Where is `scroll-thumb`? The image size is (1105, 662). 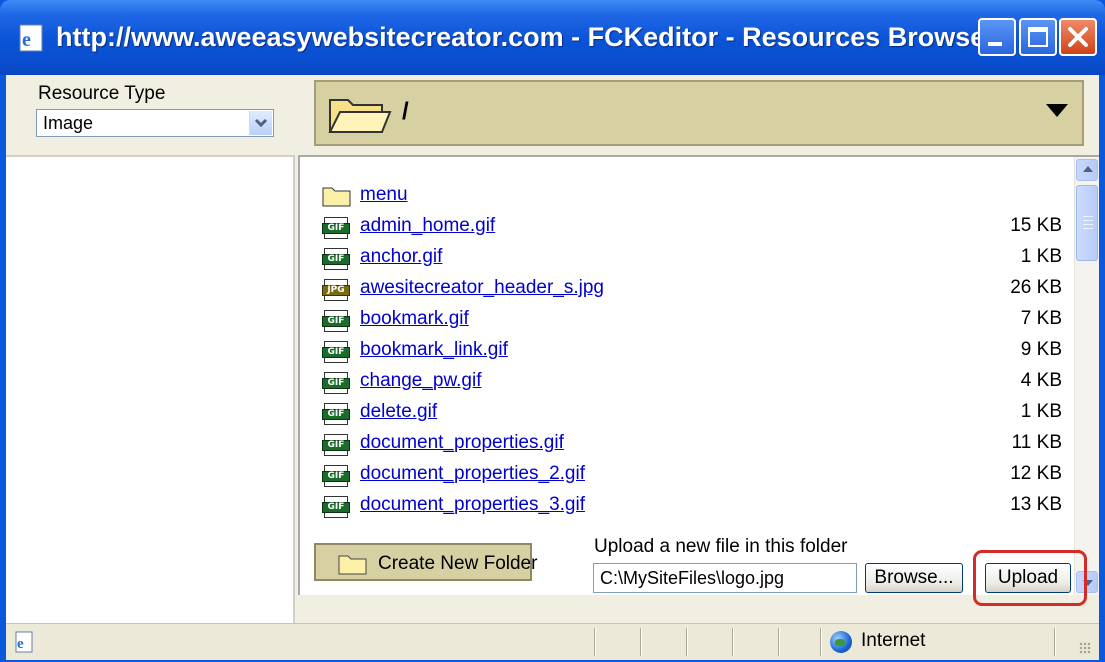
scroll-thumb is located at coordinates (1087, 223).